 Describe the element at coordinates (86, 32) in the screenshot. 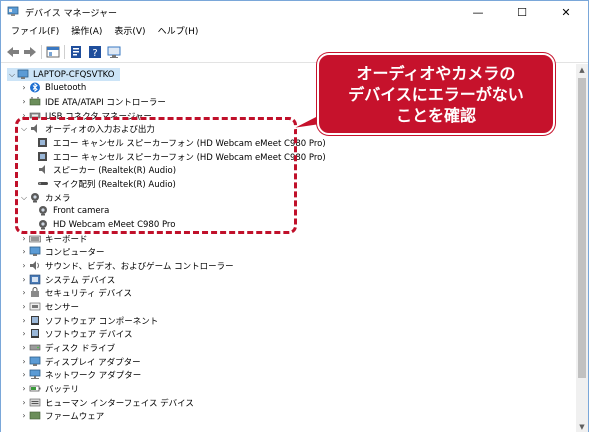

I see `menu-action: 操作(A)` at that location.